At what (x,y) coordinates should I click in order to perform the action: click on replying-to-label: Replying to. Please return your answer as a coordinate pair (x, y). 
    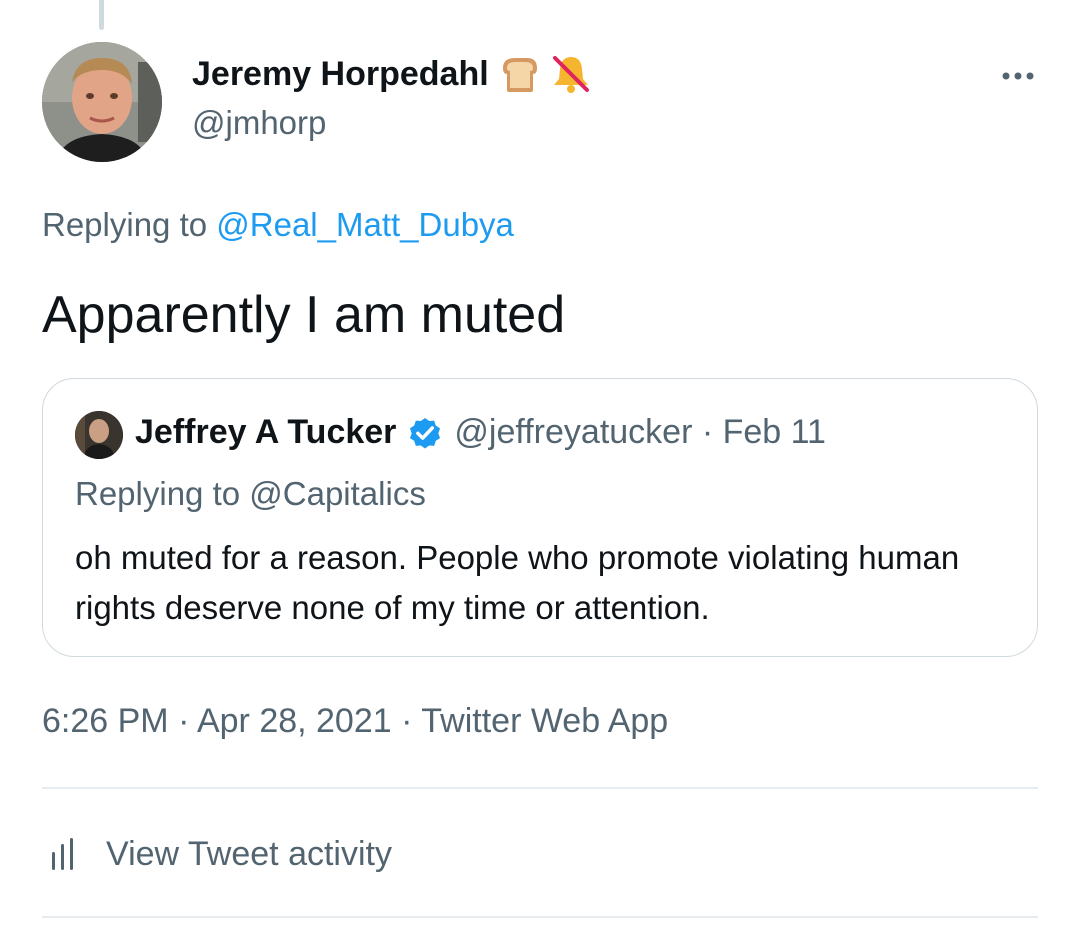
    Looking at the image, I should click on (129, 224).